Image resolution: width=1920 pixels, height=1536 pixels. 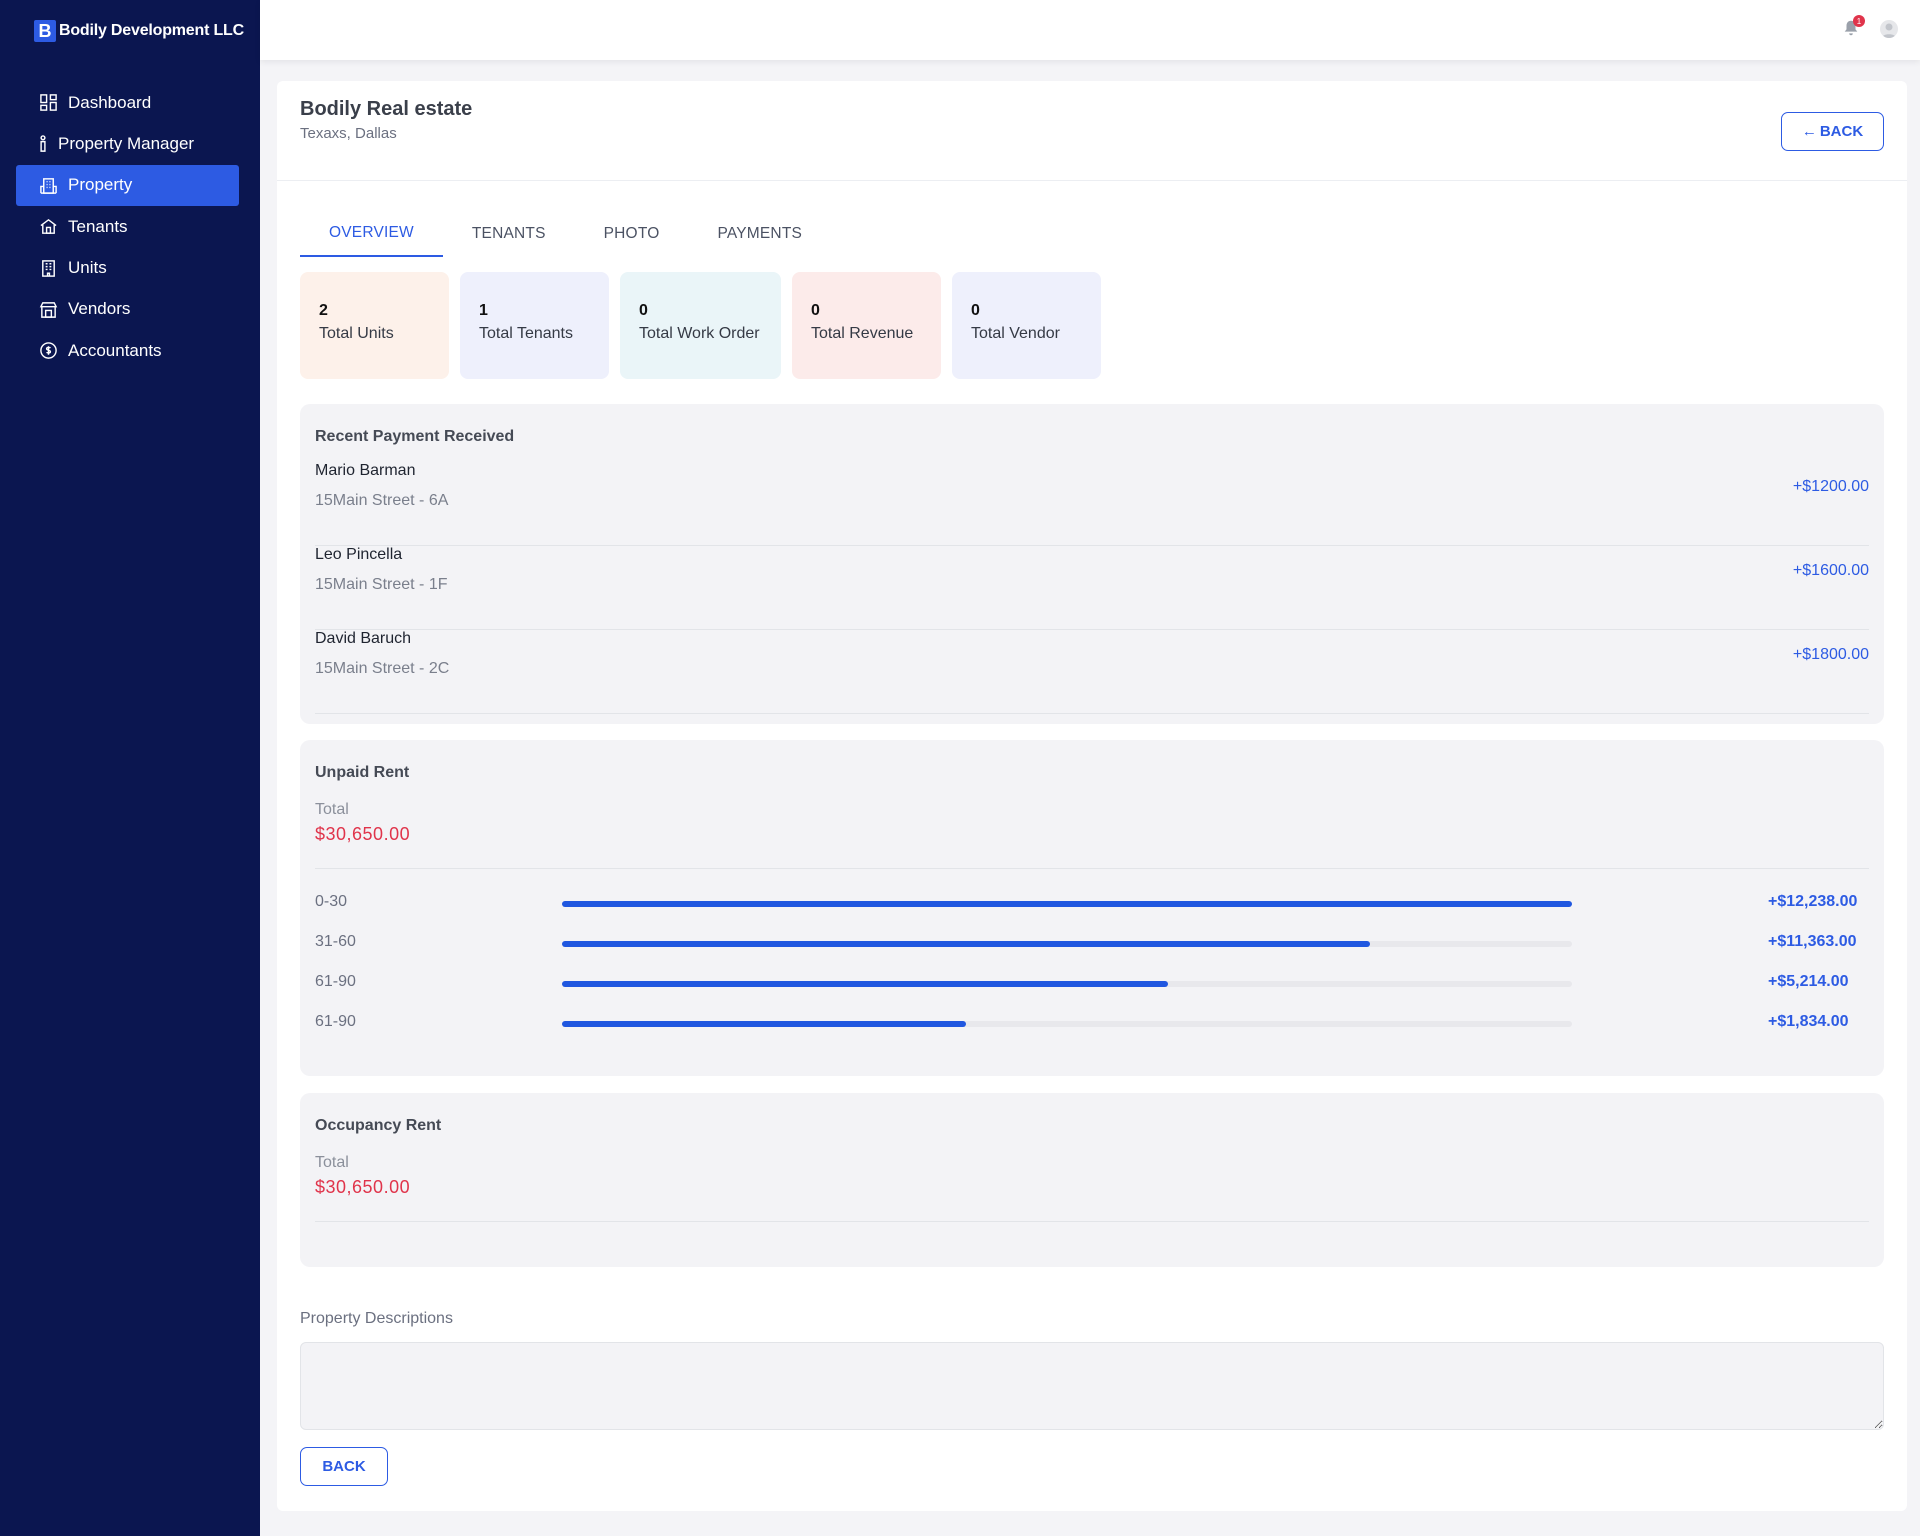 What do you see at coordinates (1830, 570) in the screenshot?
I see `payment-amount: +$1600.00` at bounding box center [1830, 570].